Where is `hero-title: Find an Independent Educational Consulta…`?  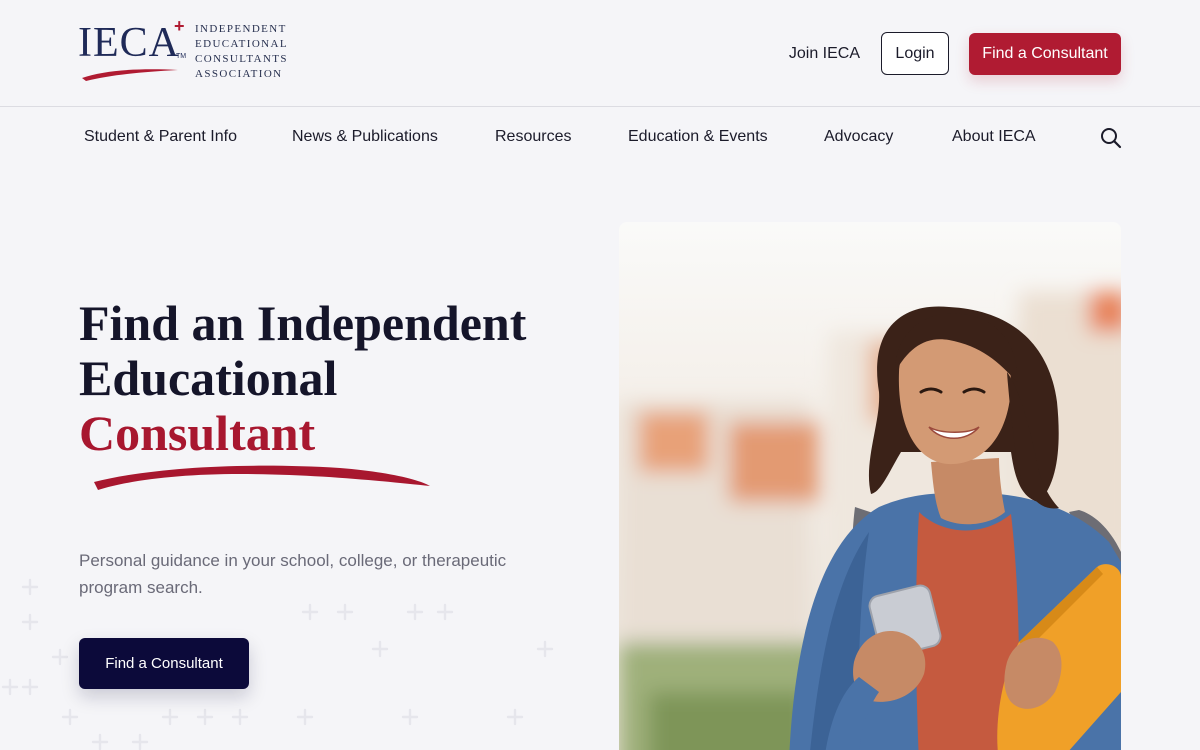
hero-title: Find an Independent Educational Consulta… is located at coordinates (329, 378).